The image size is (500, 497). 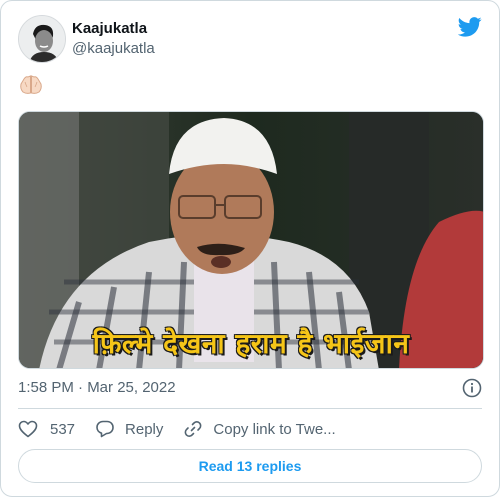 What do you see at coordinates (97, 387) in the screenshot?
I see `tweet-timestamp: 1:58 PM · Mar 25, 2022` at bounding box center [97, 387].